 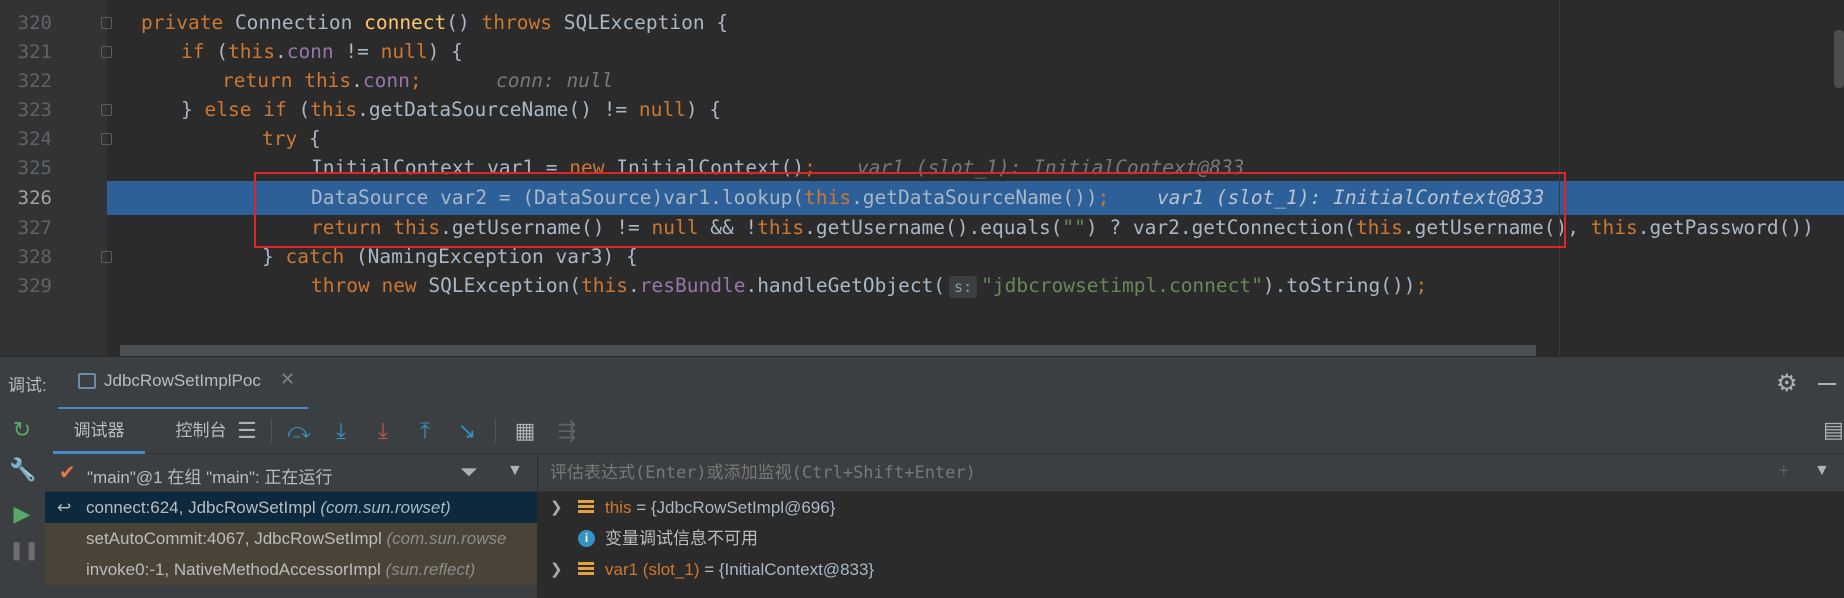 I want to click on step-out-icon: ⤒, so click(x=425, y=431).